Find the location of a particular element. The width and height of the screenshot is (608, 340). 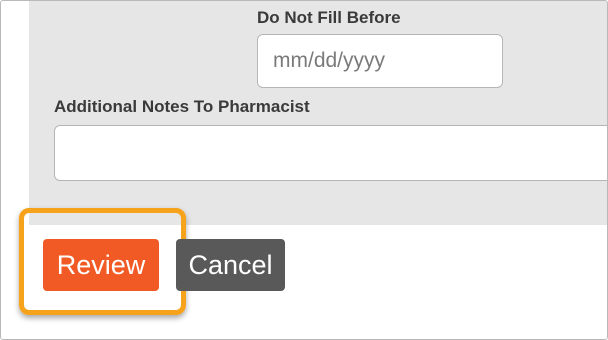

do-not-fill-before-label: Do Not Fill Before is located at coordinates (329, 17).